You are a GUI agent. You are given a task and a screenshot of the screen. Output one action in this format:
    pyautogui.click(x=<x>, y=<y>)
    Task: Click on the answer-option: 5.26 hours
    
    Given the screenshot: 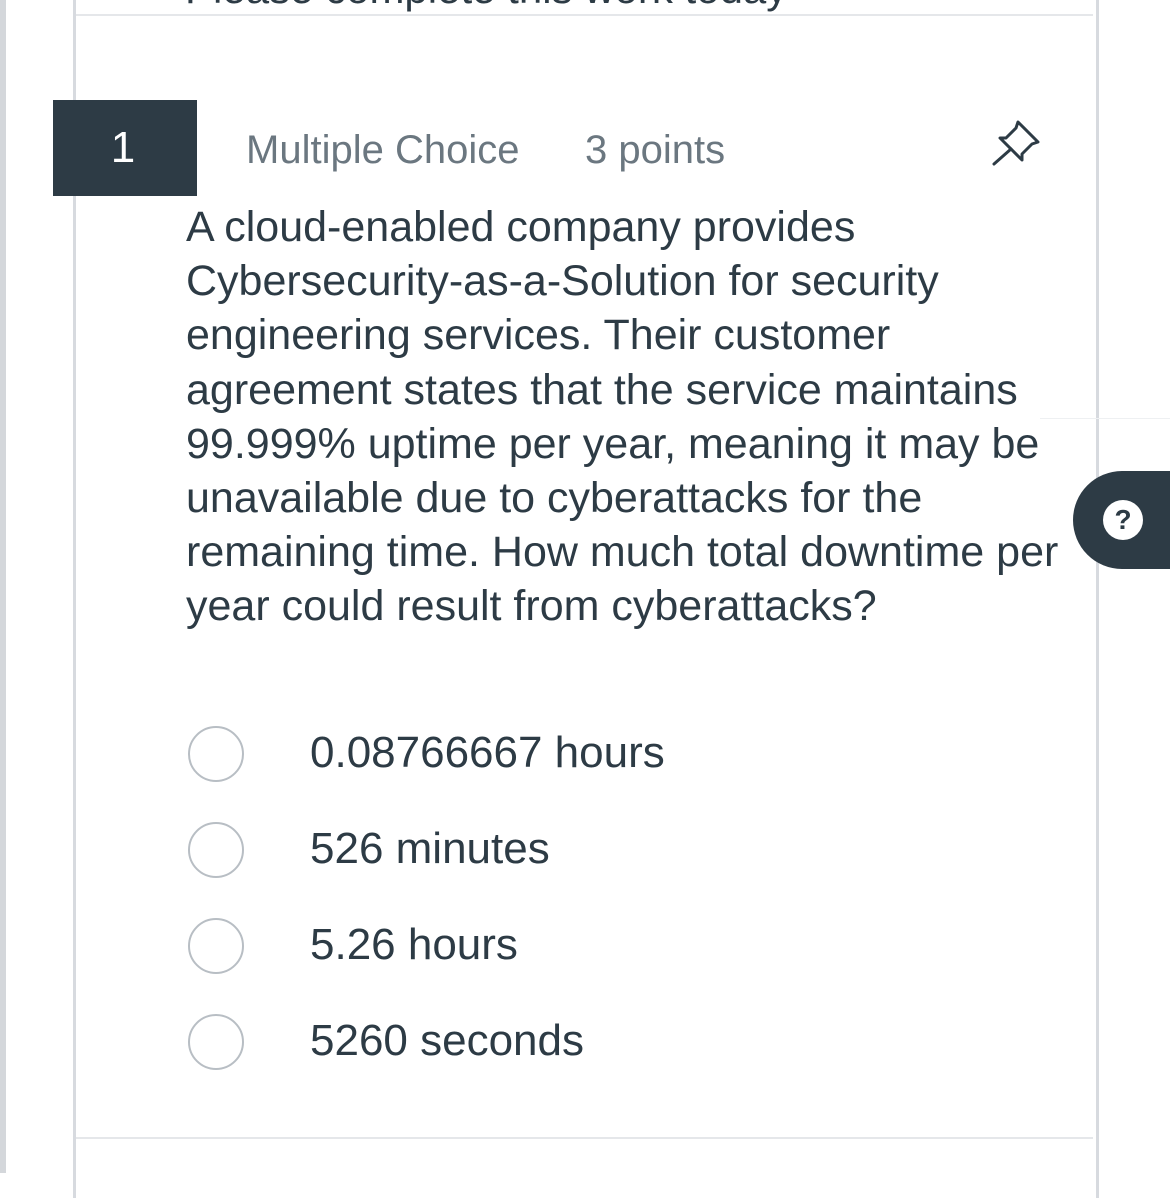 What is the action you would take?
    pyautogui.click(x=538, y=948)
    